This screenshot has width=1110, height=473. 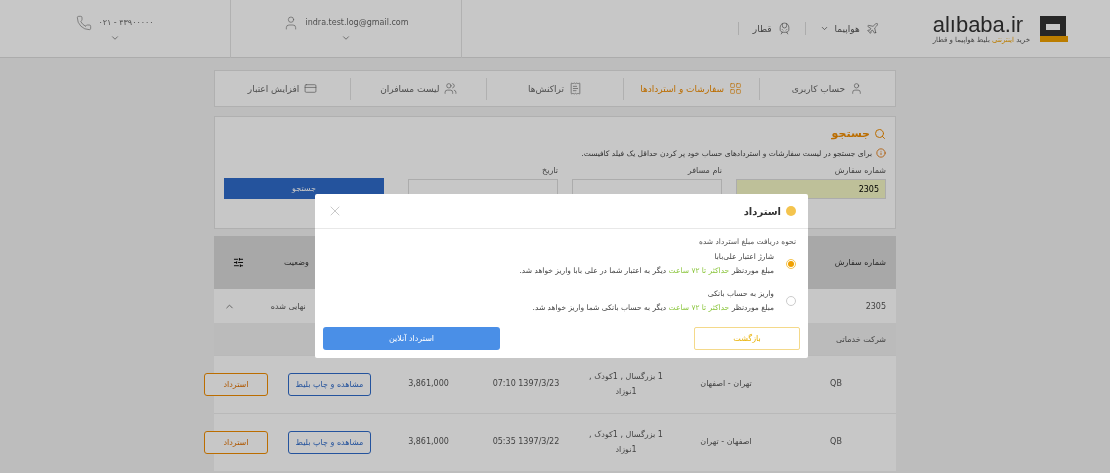 What do you see at coordinates (826, 88) in the screenshot?
I see `tab: حساب کاربری` at bounding box center [826, 88].